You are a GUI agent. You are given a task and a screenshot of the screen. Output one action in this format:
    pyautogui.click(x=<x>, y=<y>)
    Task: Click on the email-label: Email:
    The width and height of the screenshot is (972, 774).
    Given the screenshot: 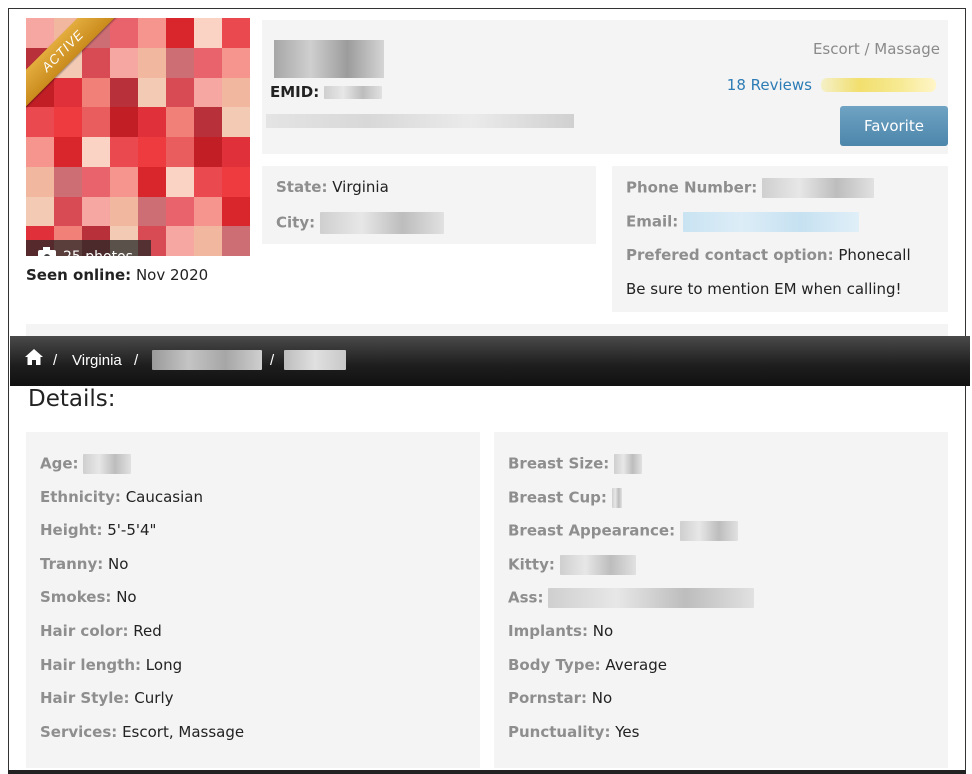 What is the action you would take?
    pyautogui.click(x=652, y=221)
    